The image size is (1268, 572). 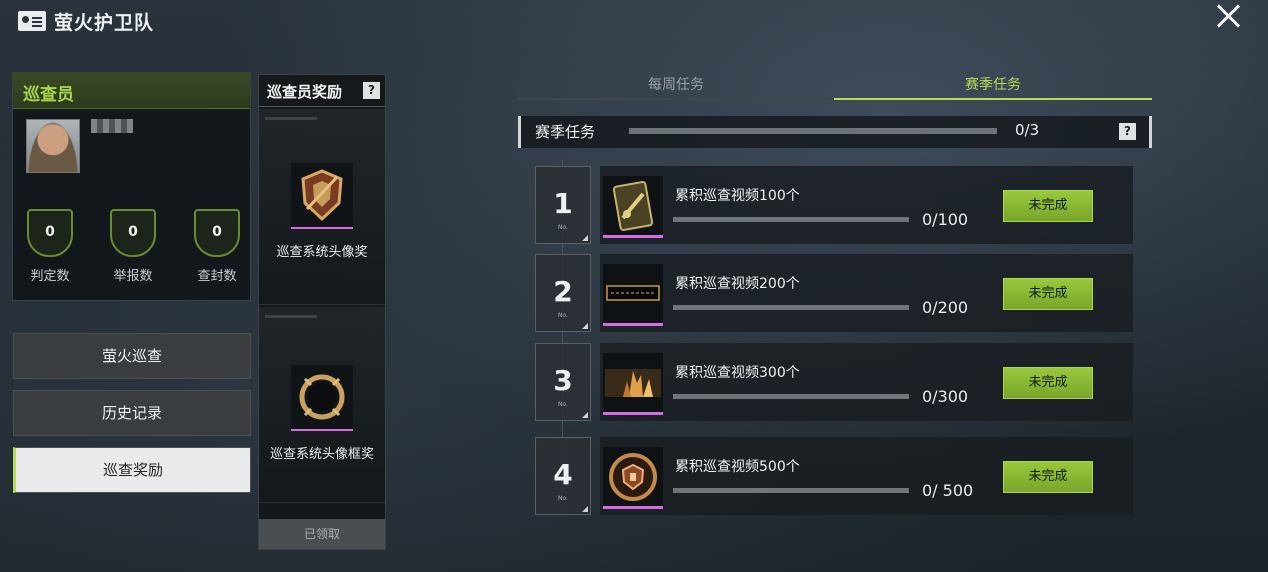 What do you see at coordinates (131, 91) in the screenshot?
I see `card-header: 巡查员` at bounding box center [131, 91].